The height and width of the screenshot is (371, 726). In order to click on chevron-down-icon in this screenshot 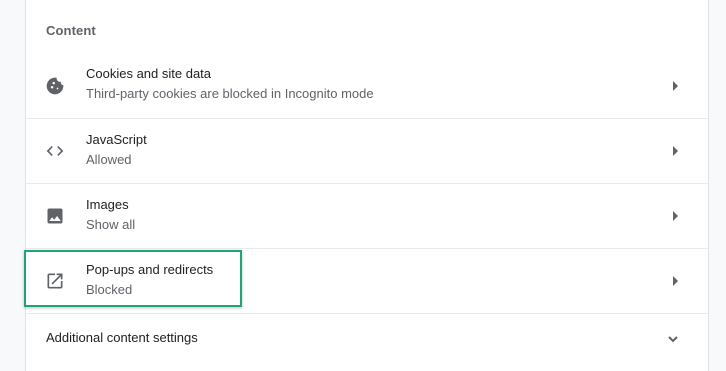, I will do `click(673, 338)`.